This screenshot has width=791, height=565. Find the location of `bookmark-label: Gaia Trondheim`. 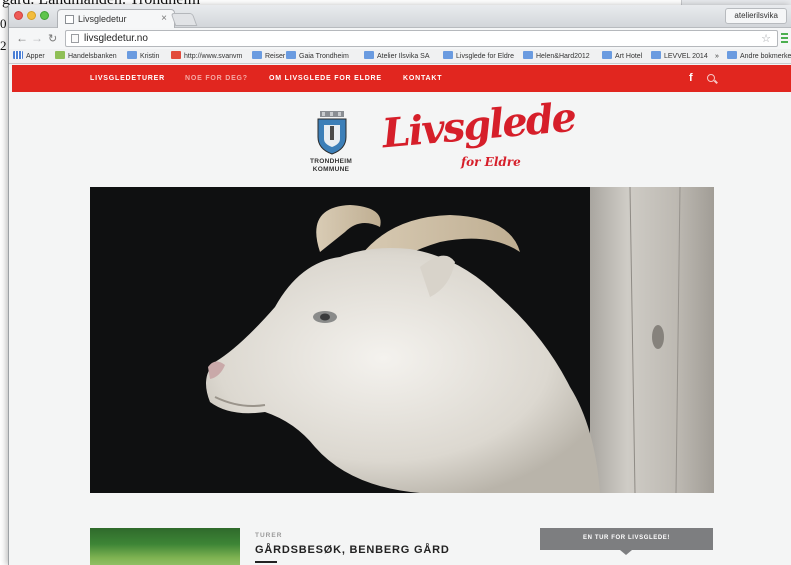

bookmark-label: Gaia Trondheim is located at coordinates (324, 56).